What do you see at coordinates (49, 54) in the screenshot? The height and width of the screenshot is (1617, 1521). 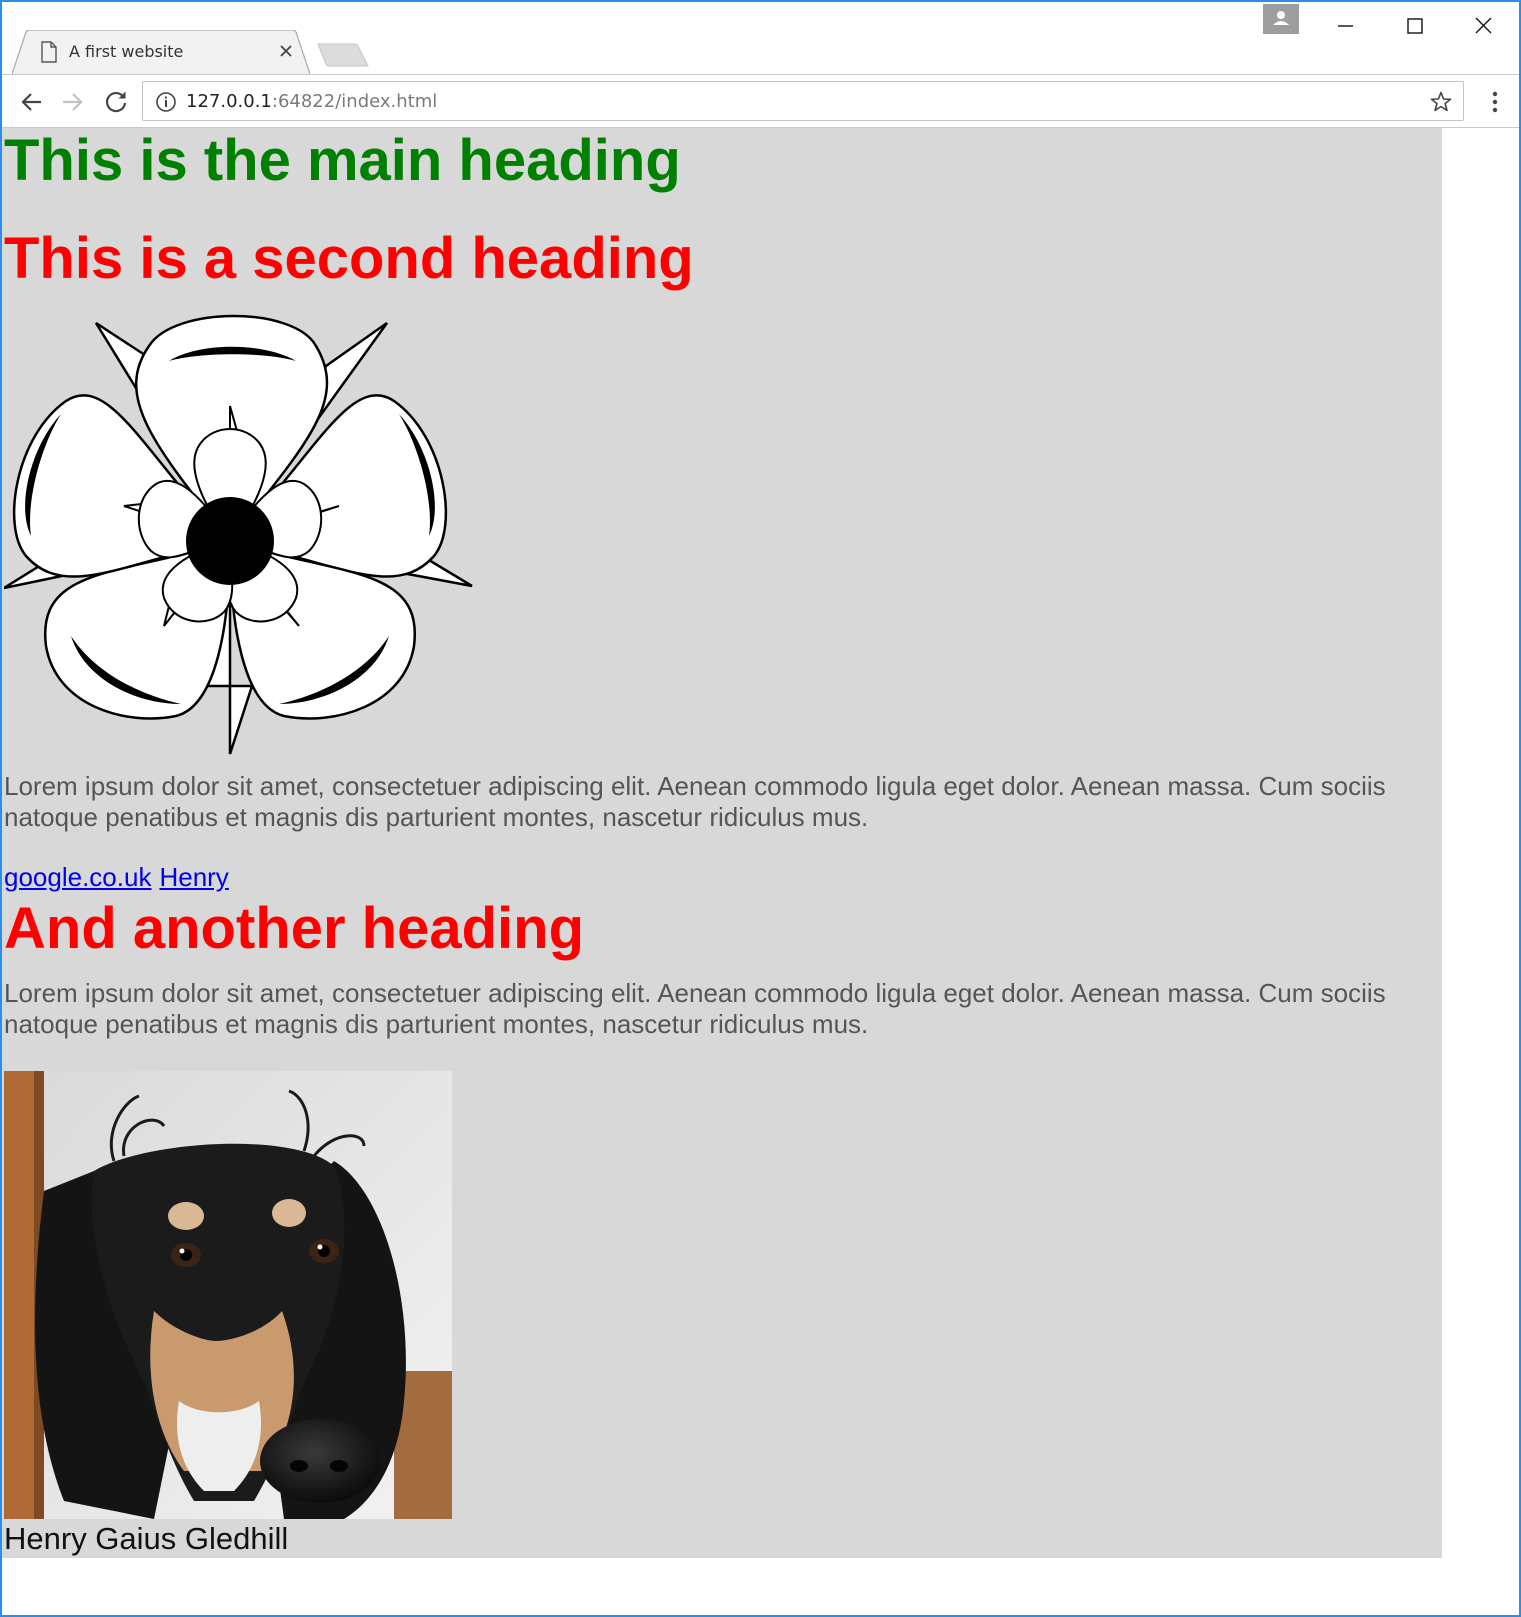 I see `page-icon` at bounding box center [49, 54].